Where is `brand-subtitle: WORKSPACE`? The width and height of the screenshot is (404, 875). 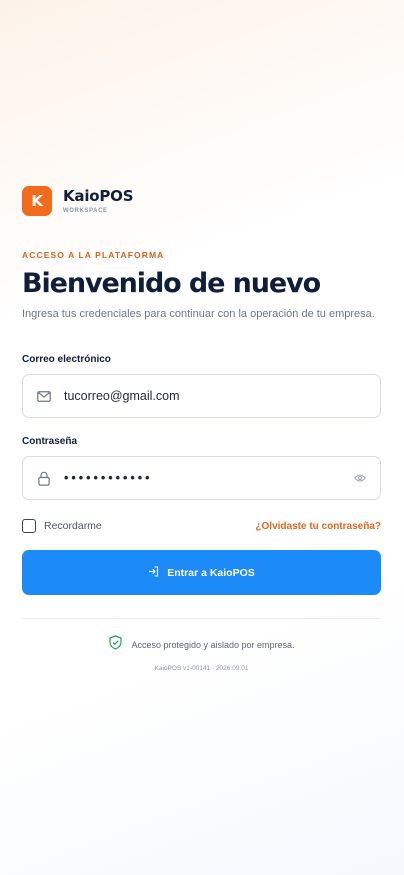
brand-subtitle: WORKSPACE is located at coordinates (85, 210).